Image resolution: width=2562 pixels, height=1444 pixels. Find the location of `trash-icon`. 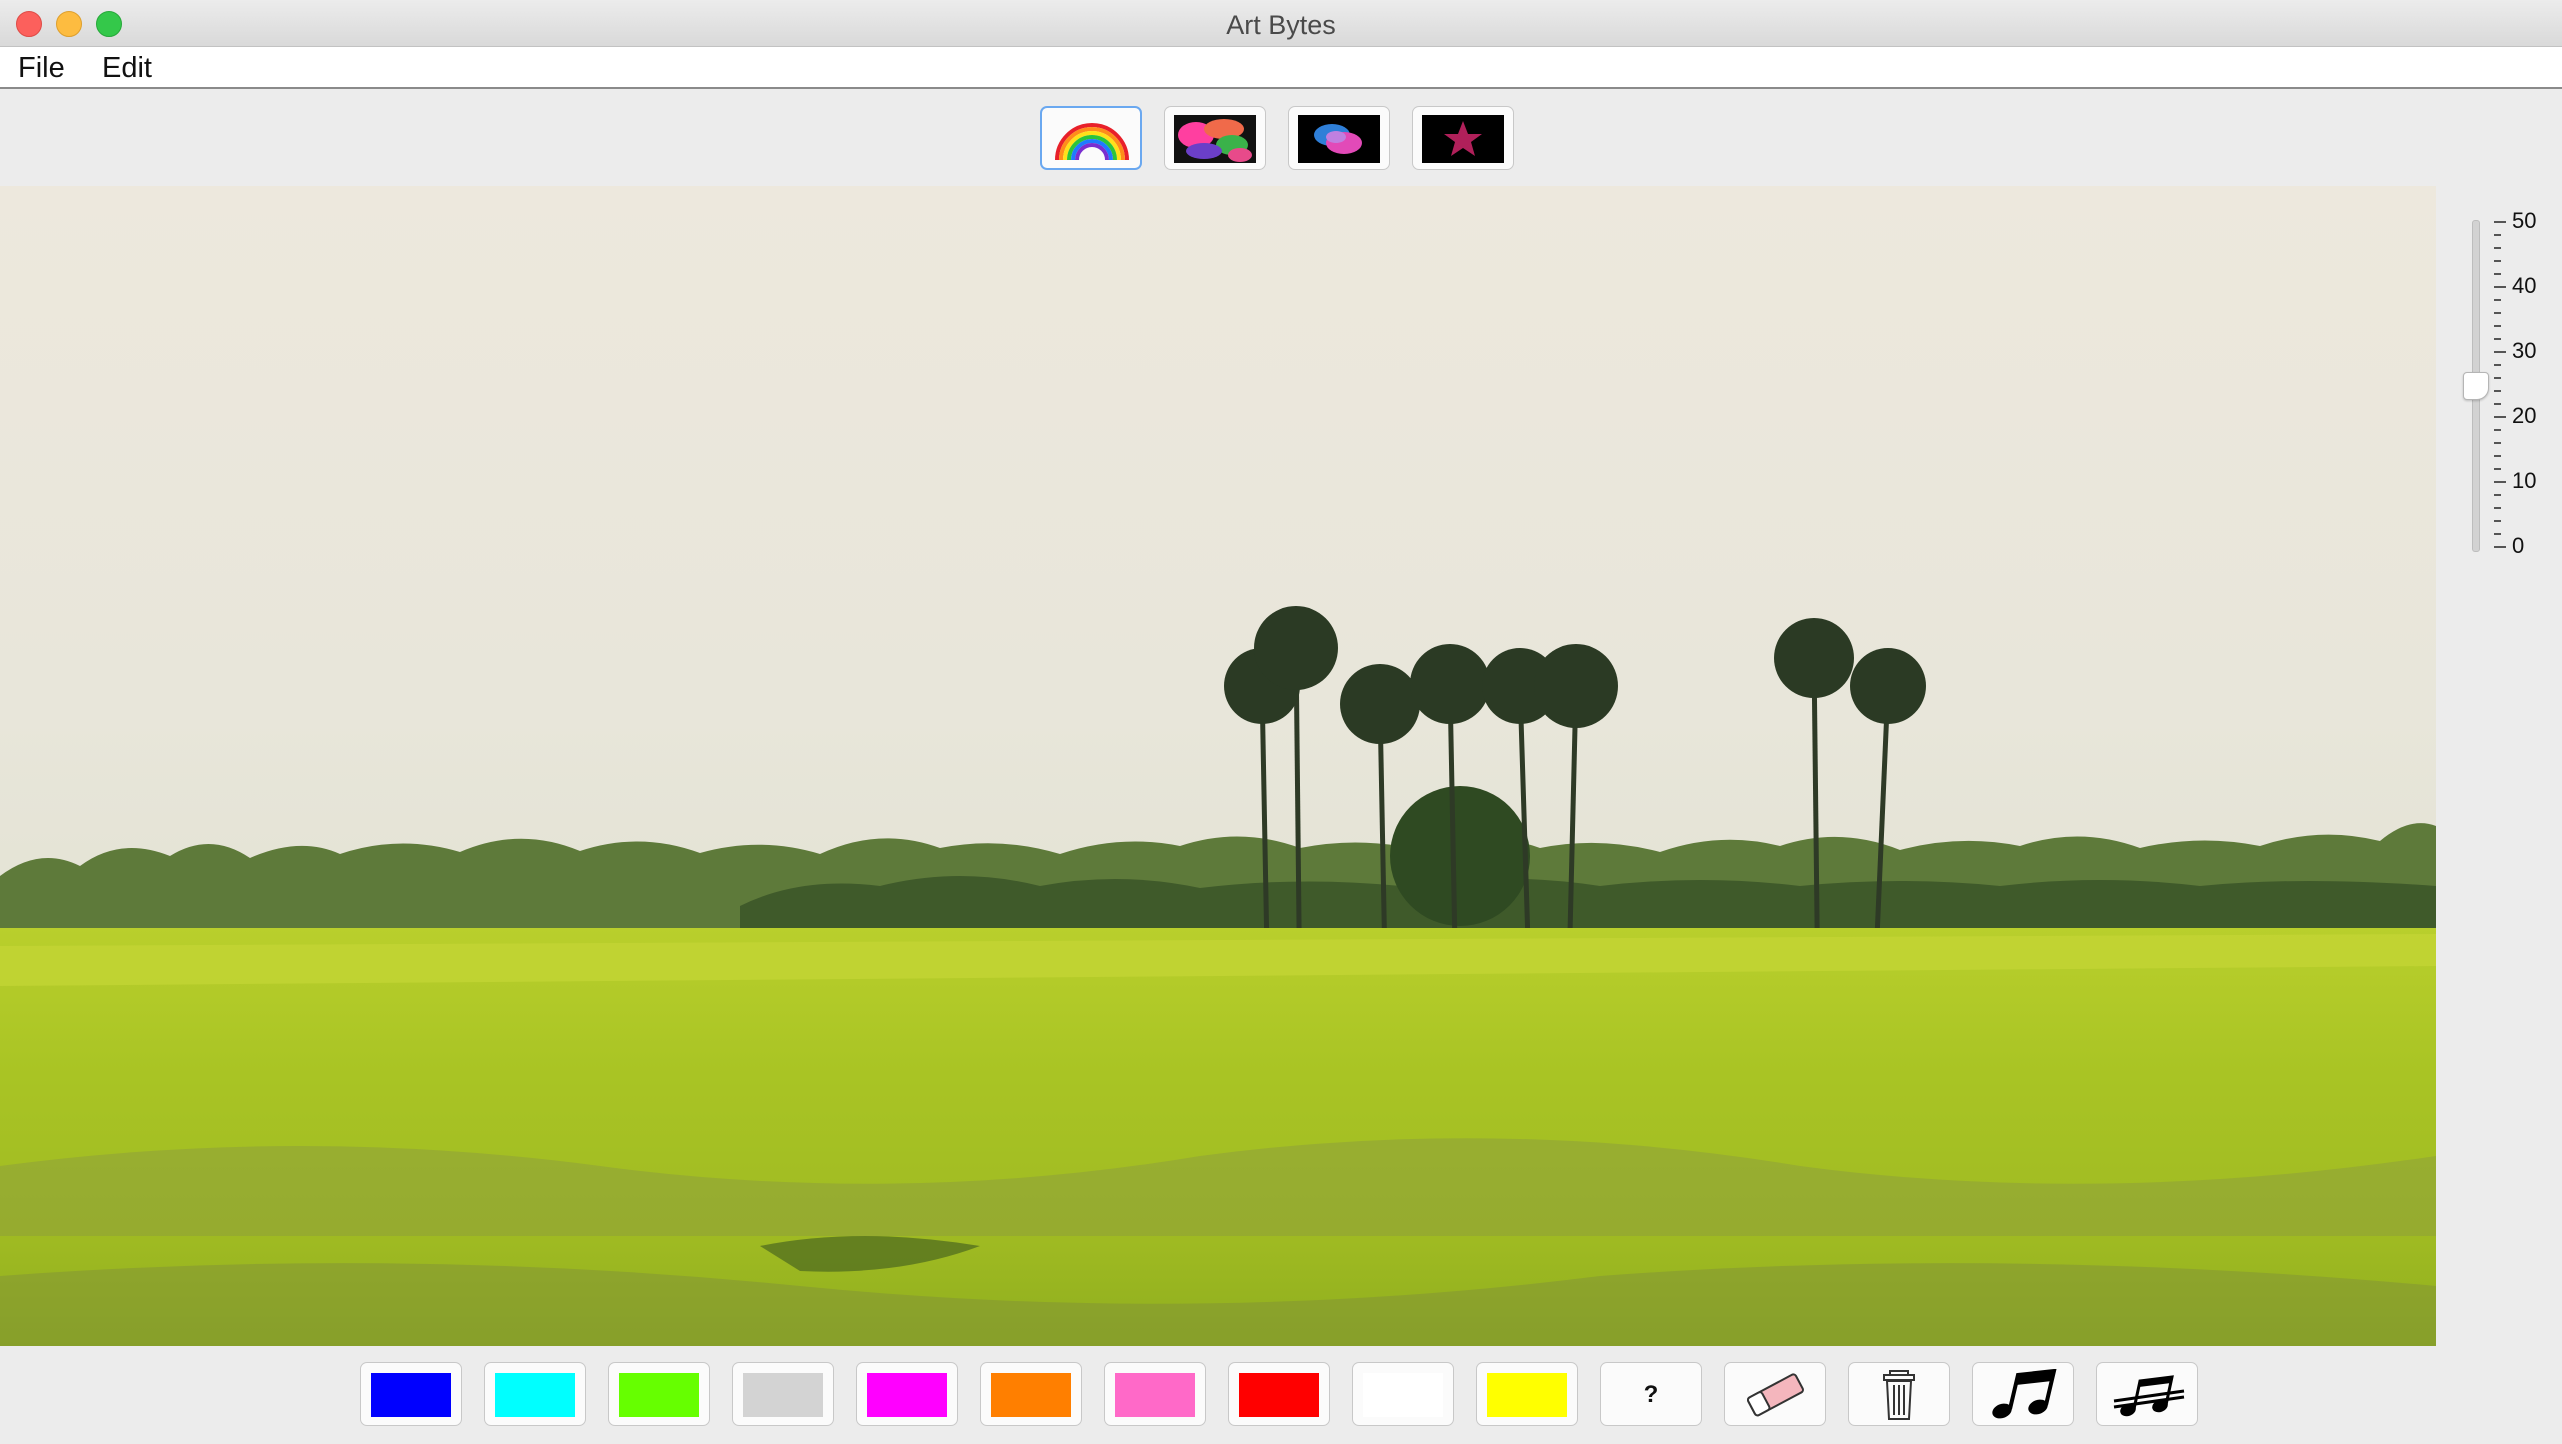

trash-icon is located at coordinates (1899, 1395).